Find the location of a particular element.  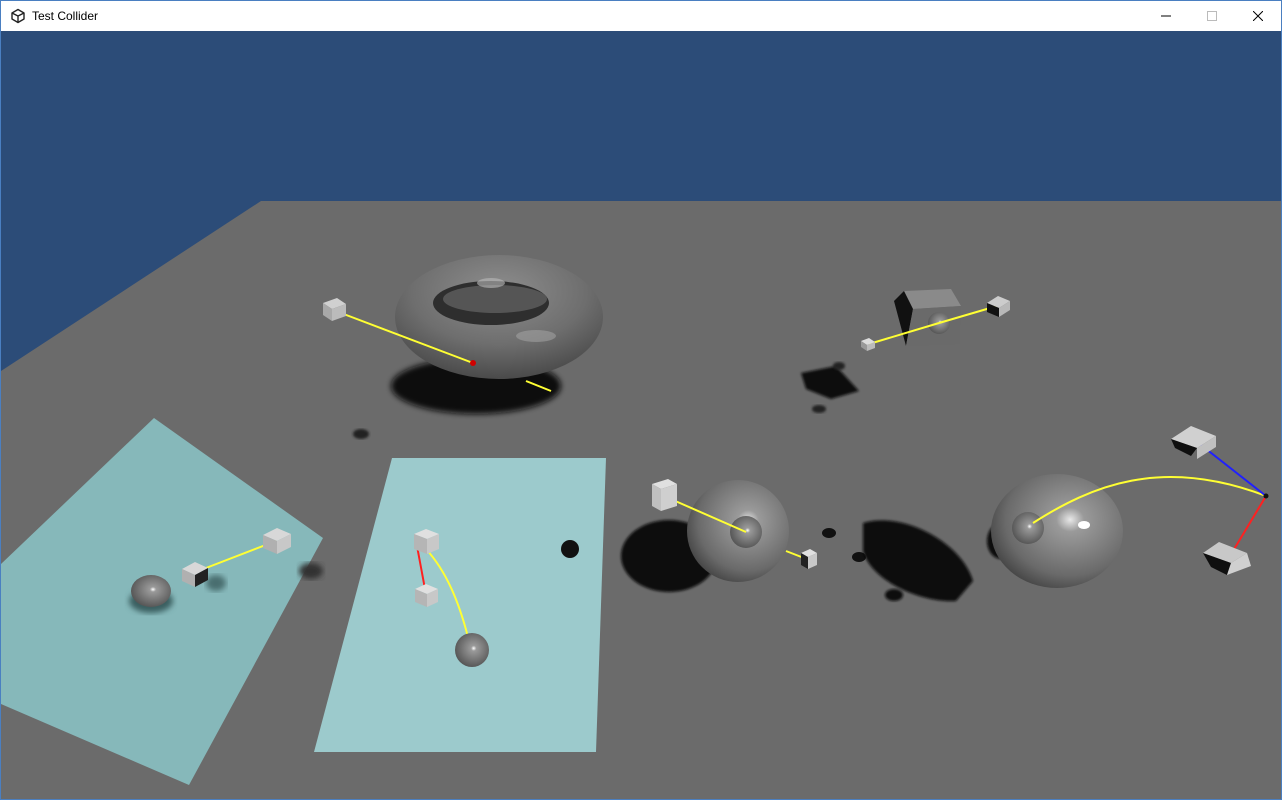

maximize-icon is located at coordinates (1212, 16).